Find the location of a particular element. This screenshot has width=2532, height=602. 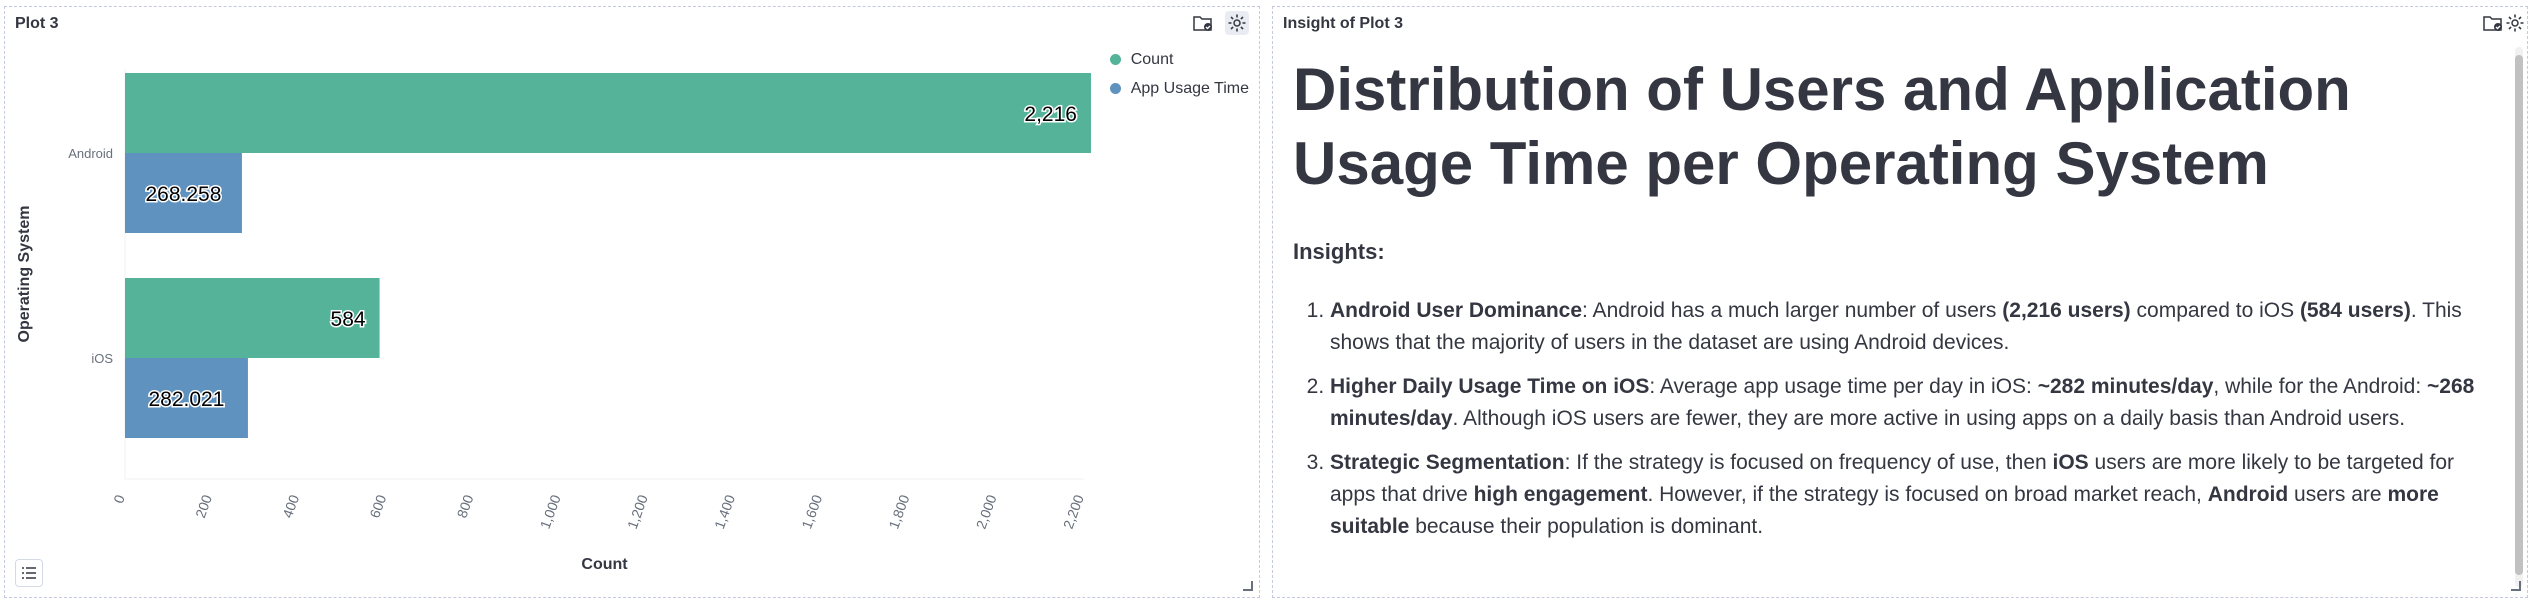

insight-emphasis: ~282 minutes/day is located at coordinates (2125, 386).